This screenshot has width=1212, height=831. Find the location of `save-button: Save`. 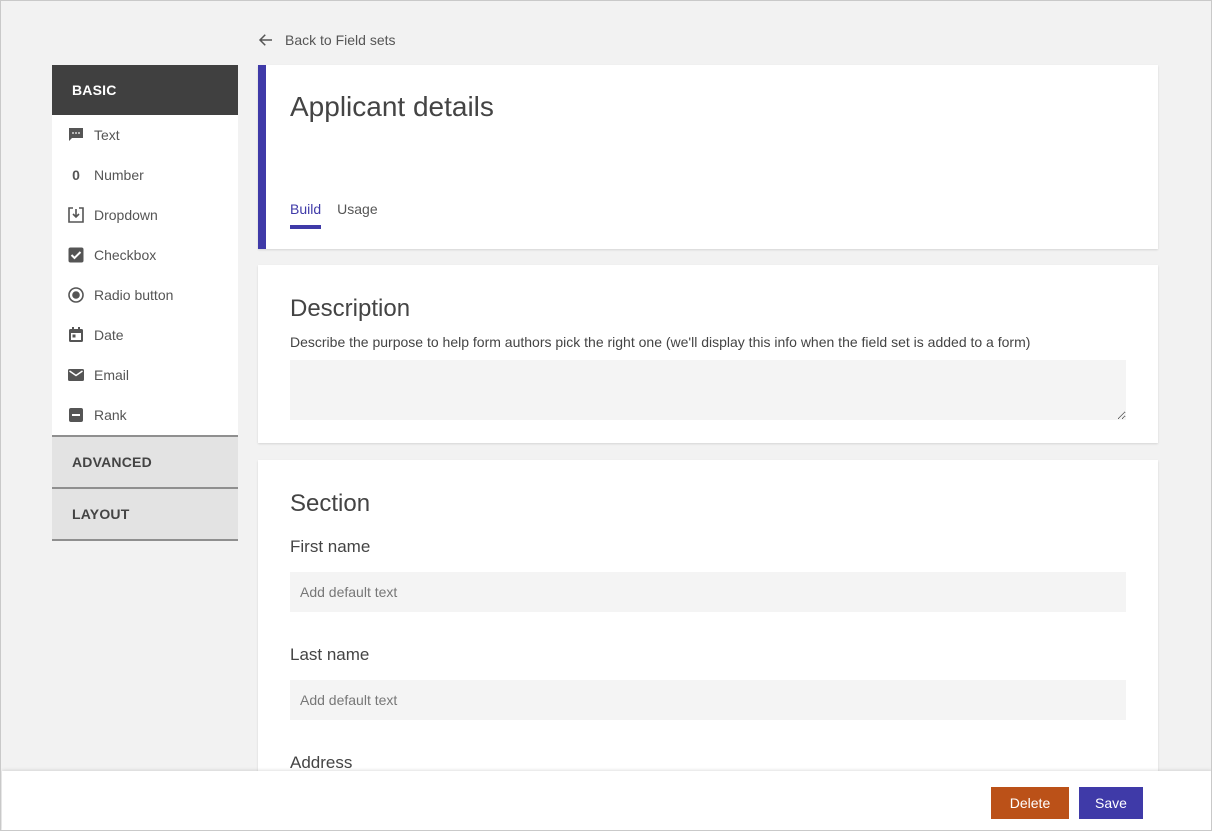

save-button: Save is located at coordinates (1111, 803).